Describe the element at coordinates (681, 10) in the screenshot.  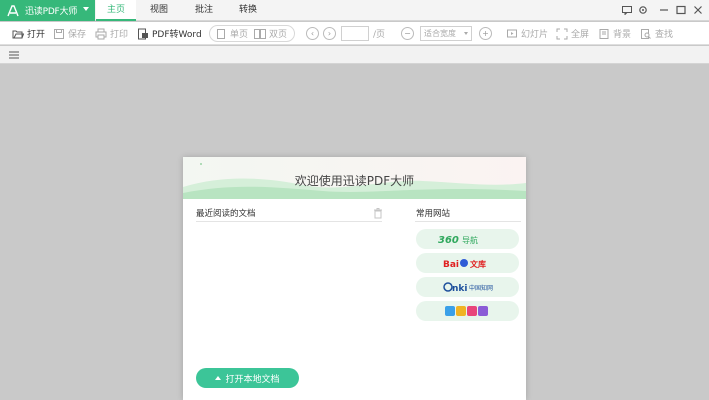
I see `maximize-icon` at that location.